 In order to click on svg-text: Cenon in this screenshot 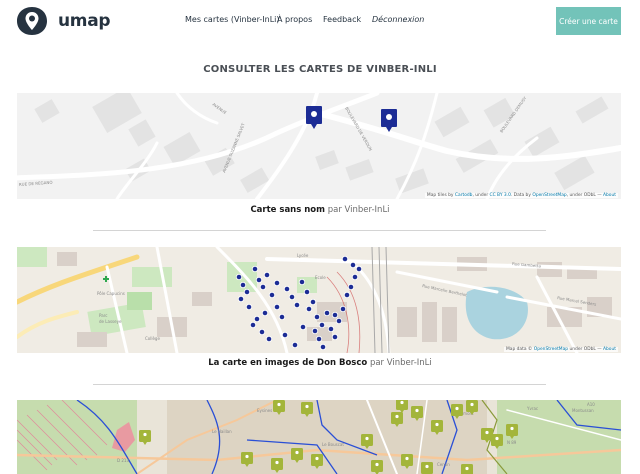, I will do `click(443, 464)`.